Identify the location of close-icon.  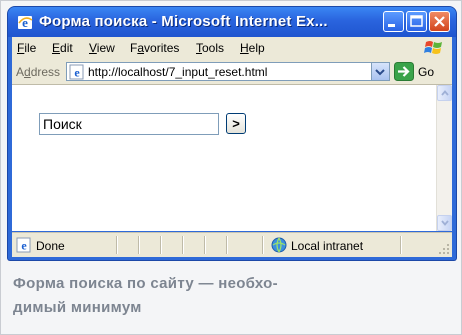
(439, 21).